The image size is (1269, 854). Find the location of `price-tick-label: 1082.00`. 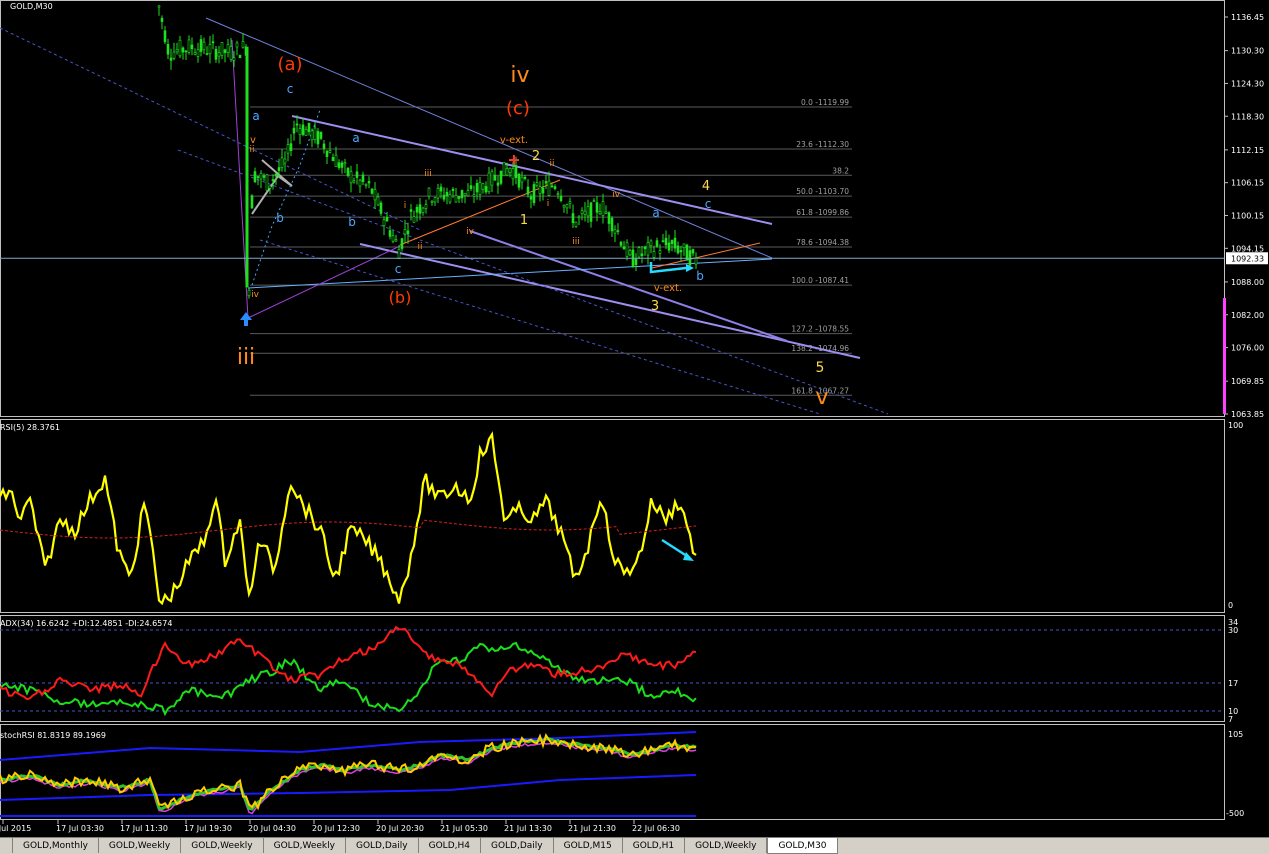

price-tick-label: 1082.00 is located at coordinates (1247, 315).